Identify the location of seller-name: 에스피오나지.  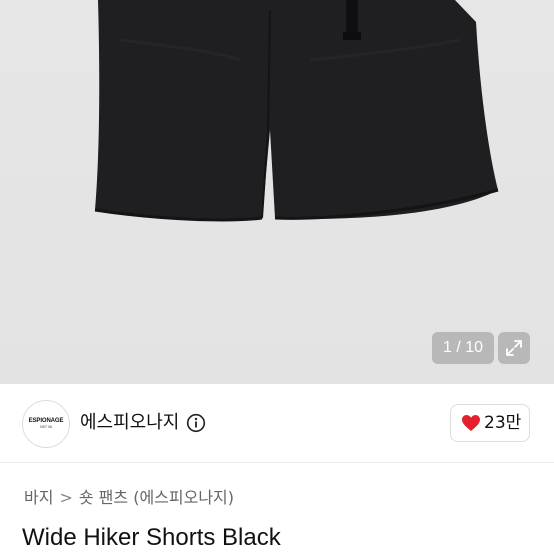
(129, 423).